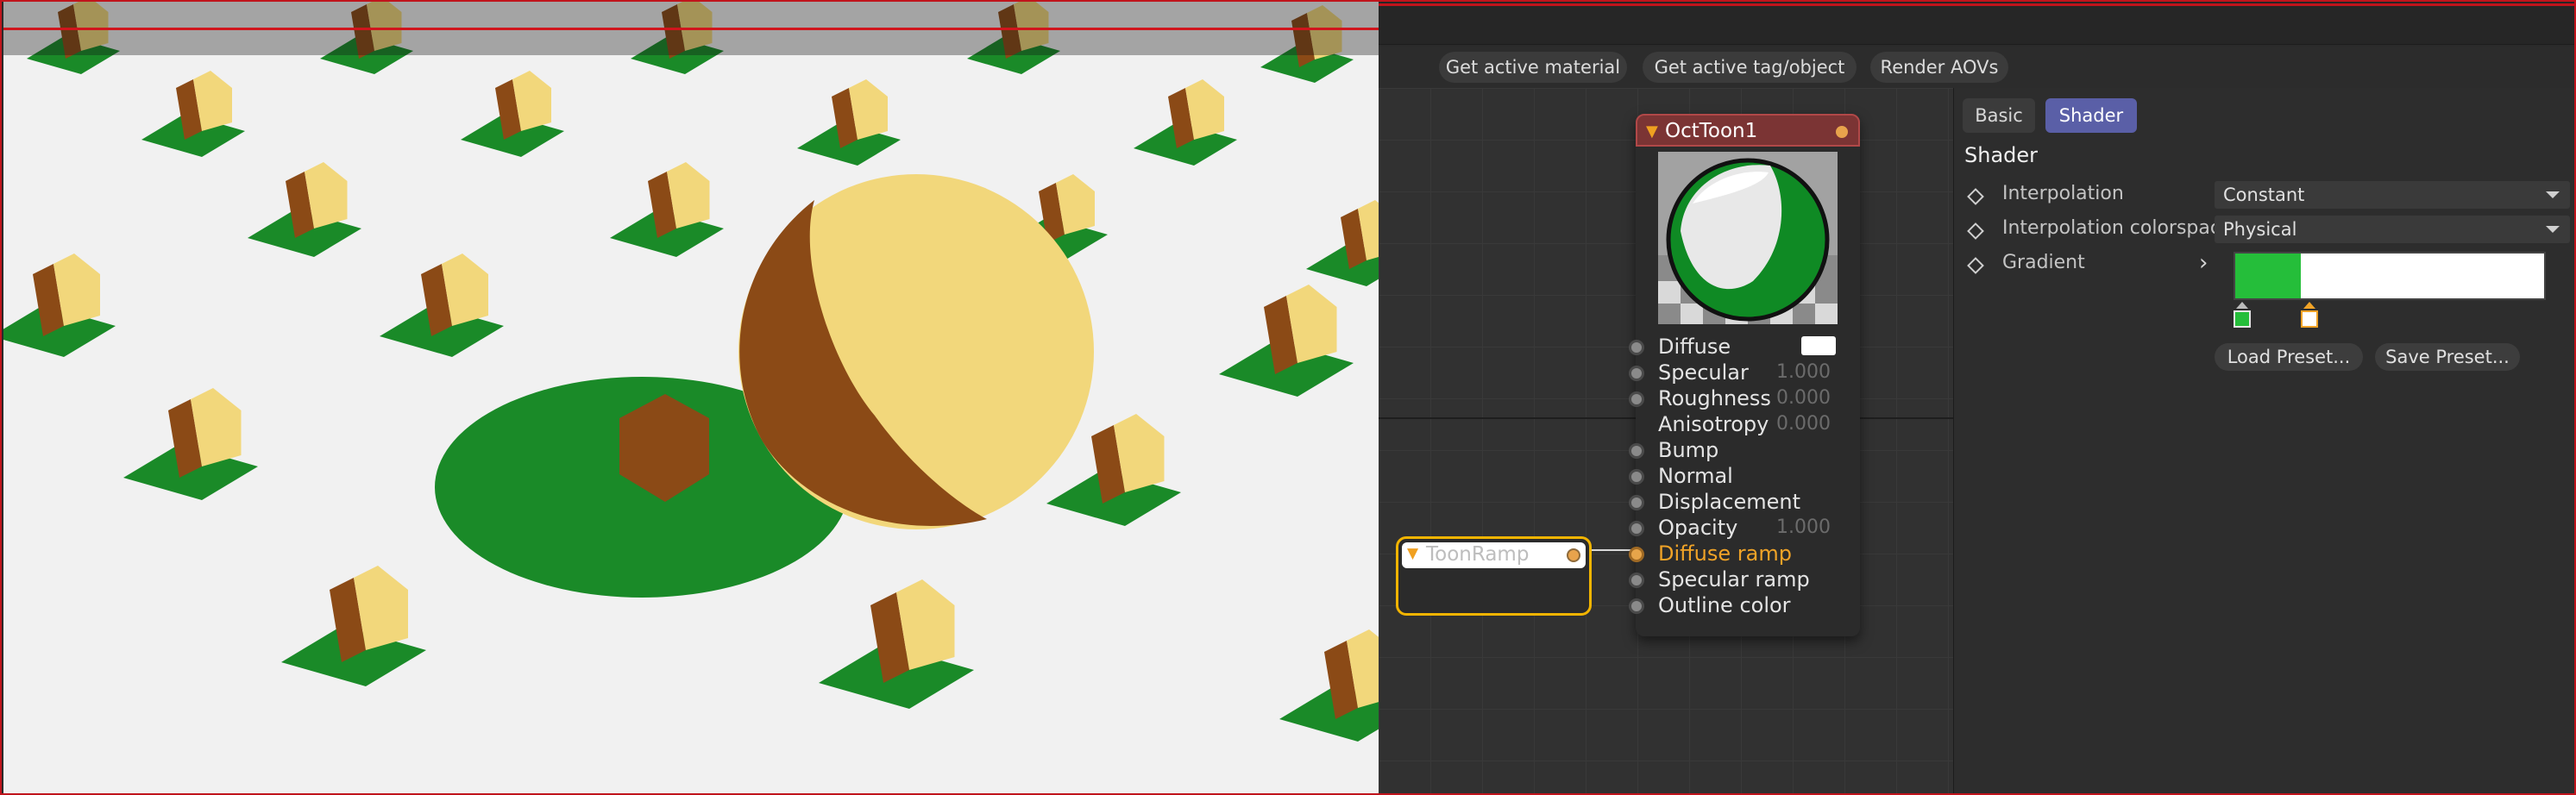  What do you see at coordinates (2001, 155) in the screenshot?
I see `section-title: Shader` at bounding box center [2001, 155].